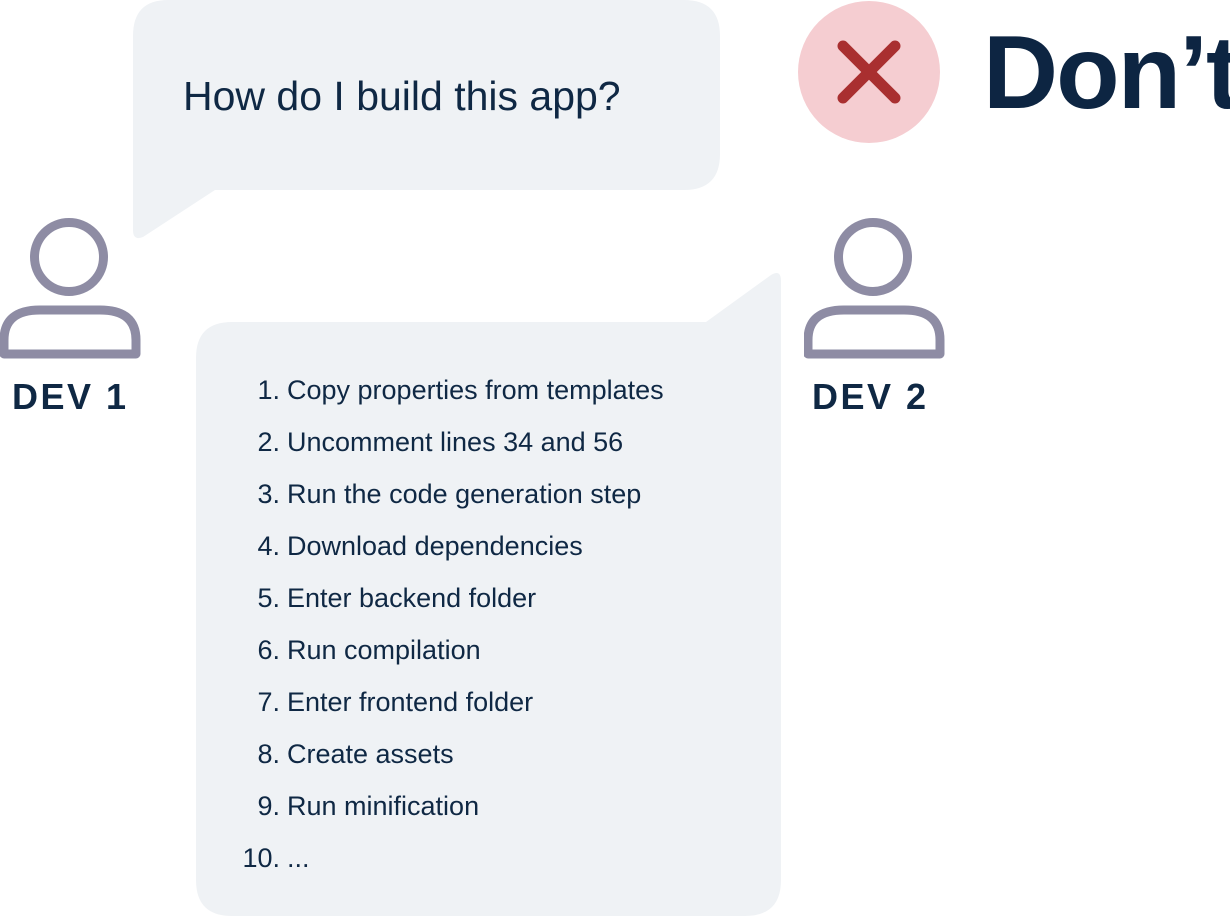  I want to click on list-item: 4. Download dependencies, so click(448, 546).